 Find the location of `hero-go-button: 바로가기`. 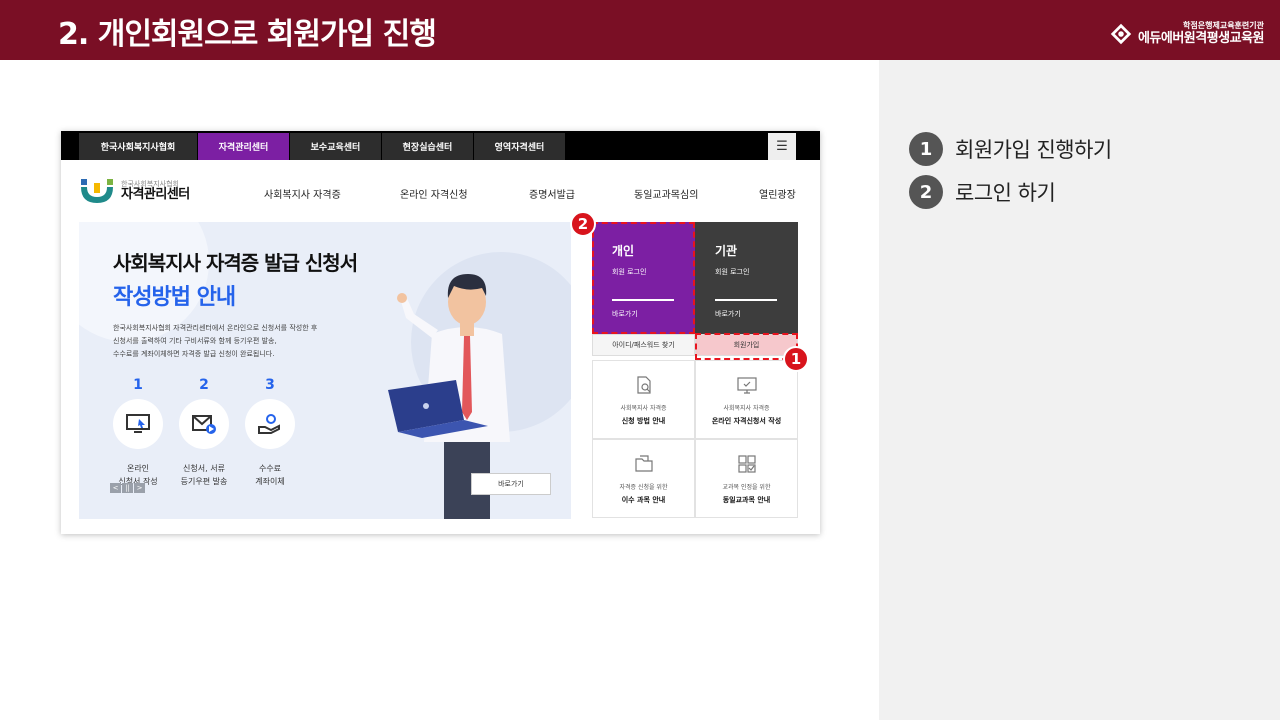

hero-go-button: 바로가기 is located at coordinates (511, 484).